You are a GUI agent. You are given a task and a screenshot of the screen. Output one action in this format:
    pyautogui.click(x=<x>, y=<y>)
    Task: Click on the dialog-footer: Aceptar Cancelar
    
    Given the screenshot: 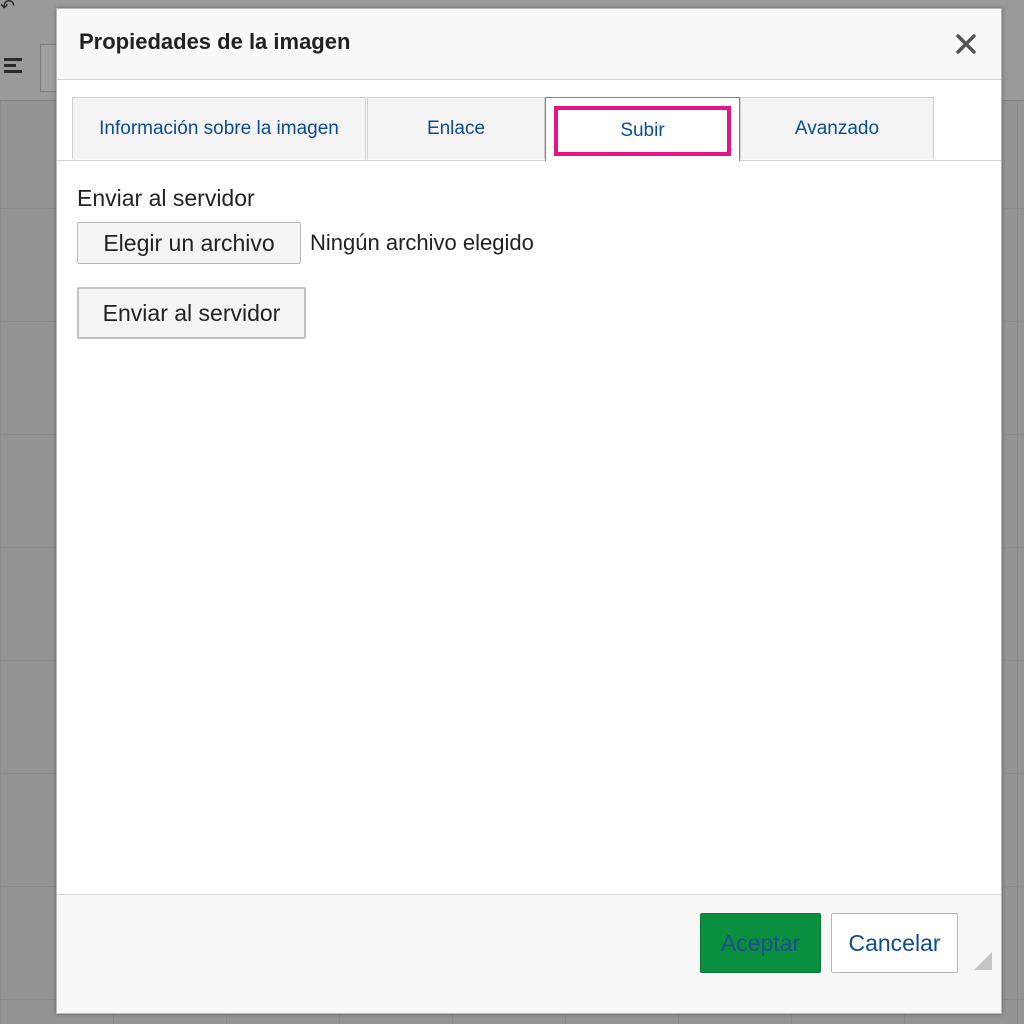 What is the action you would take?
    pyautogui.click(x=529, y=953)
    